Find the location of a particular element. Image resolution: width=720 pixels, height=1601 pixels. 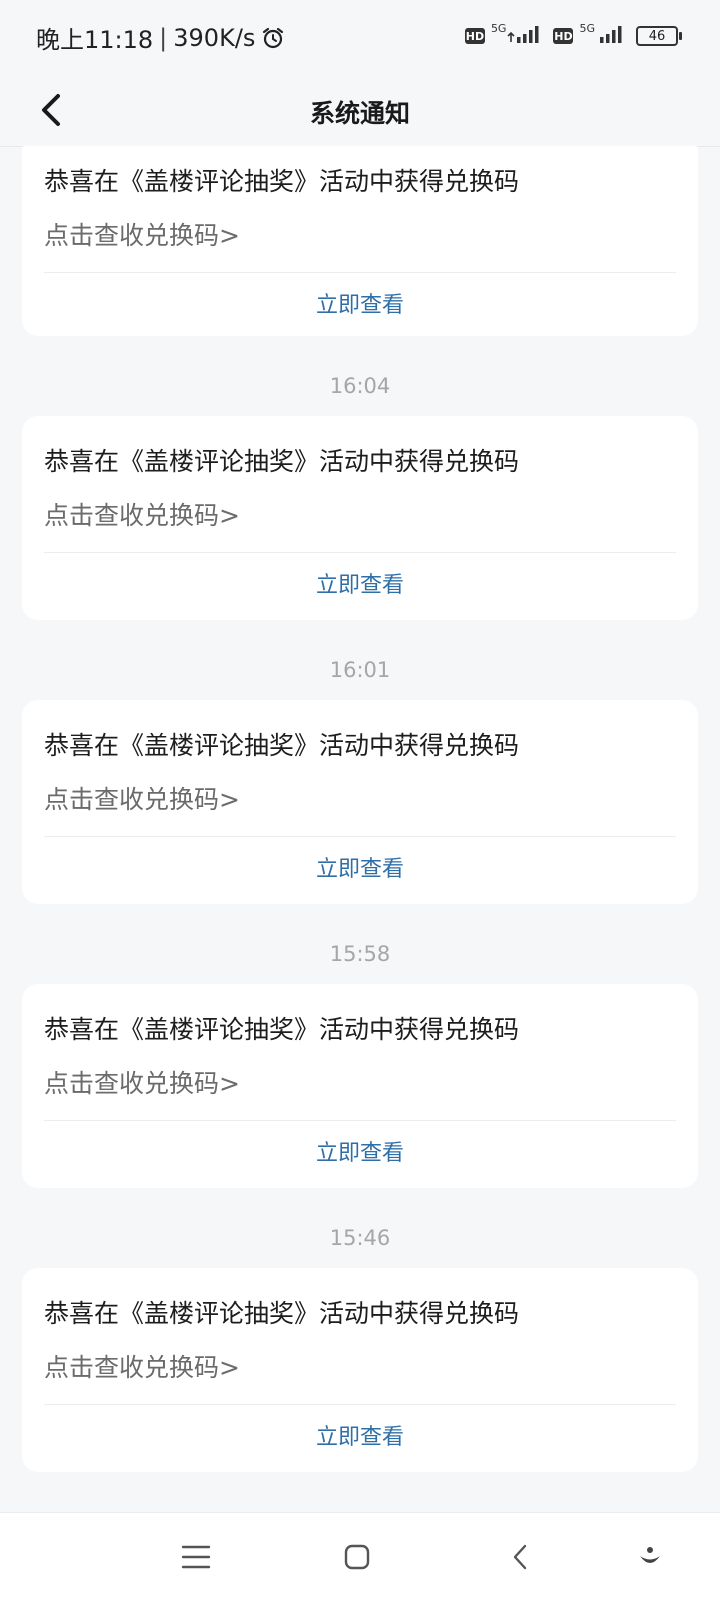

status-bar: 晚上11:18 | 390K/s HD 5G HD 5G 46 is located at coordinates (360, 38).